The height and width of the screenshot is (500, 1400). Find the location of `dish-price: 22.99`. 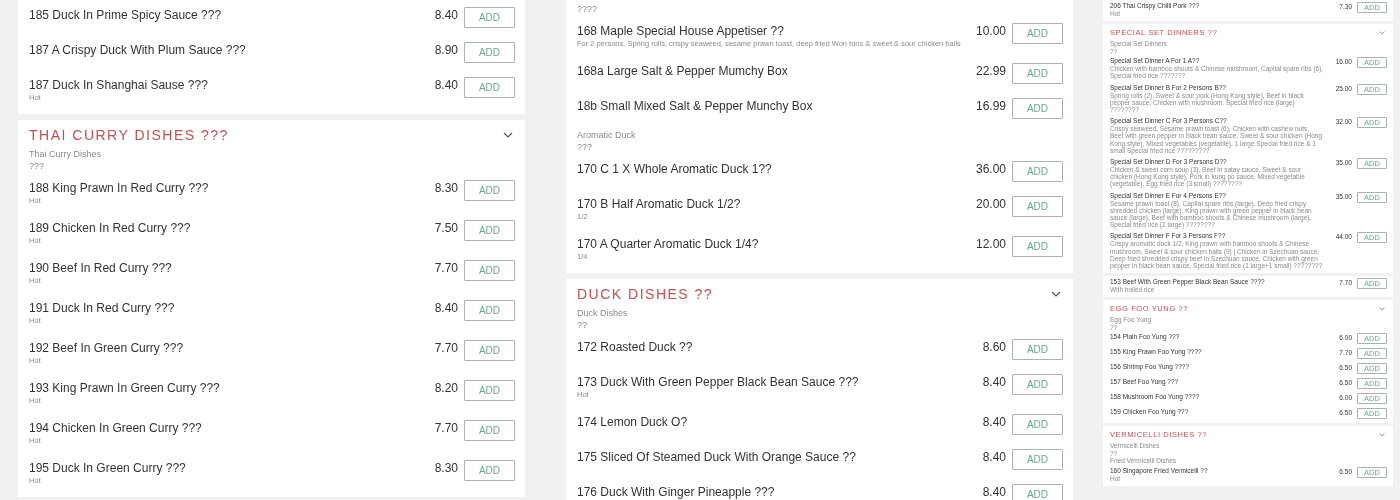

dish-price: 22.99 is located at coordinates (990, 71).